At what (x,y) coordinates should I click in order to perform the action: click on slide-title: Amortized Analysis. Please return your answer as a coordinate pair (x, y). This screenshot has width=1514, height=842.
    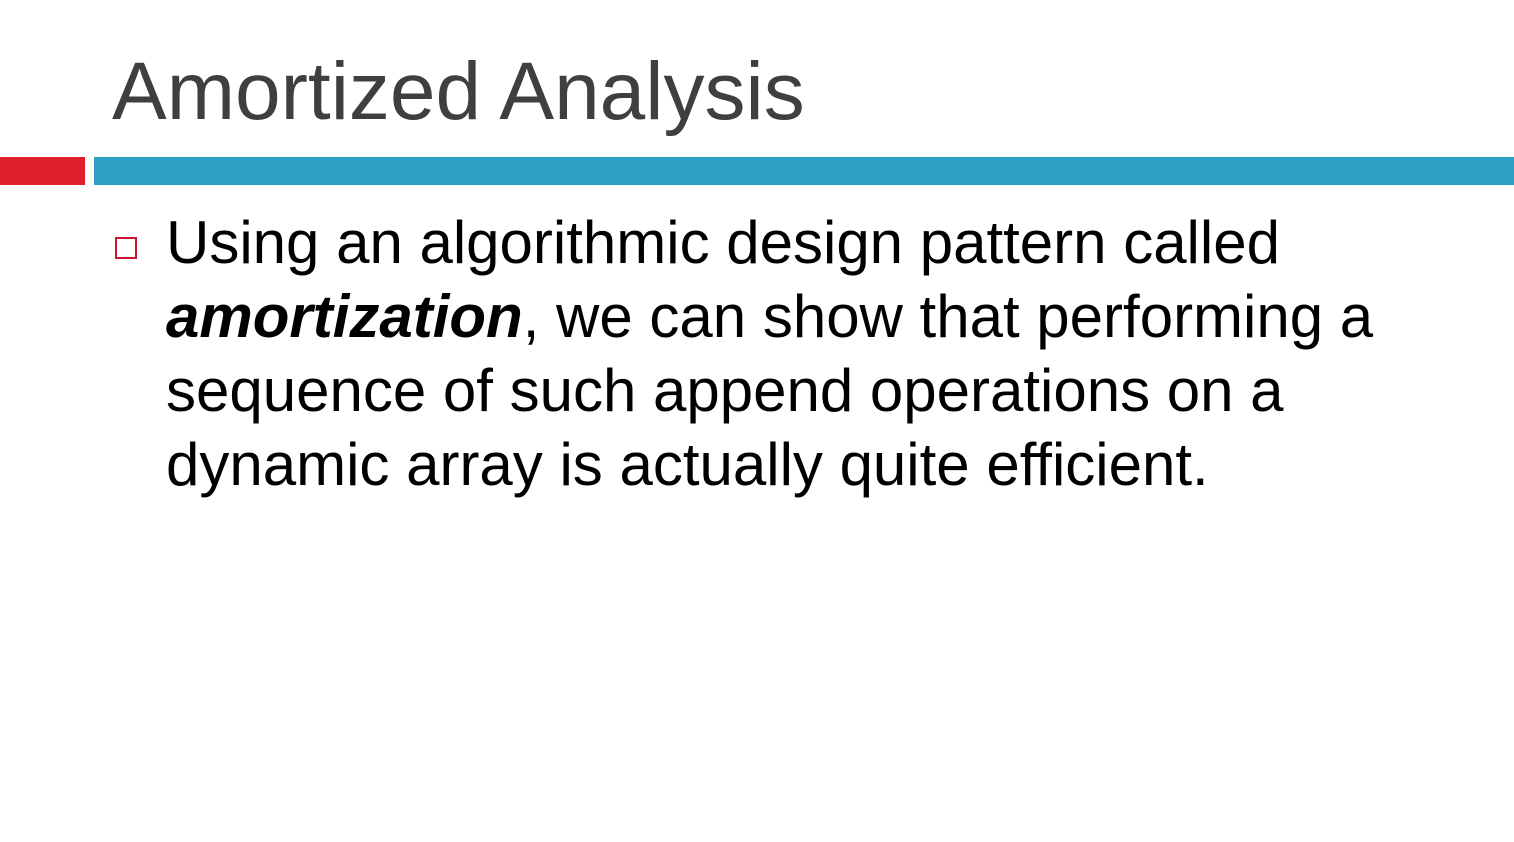
    Looking at the image, I should click on (458, 91).